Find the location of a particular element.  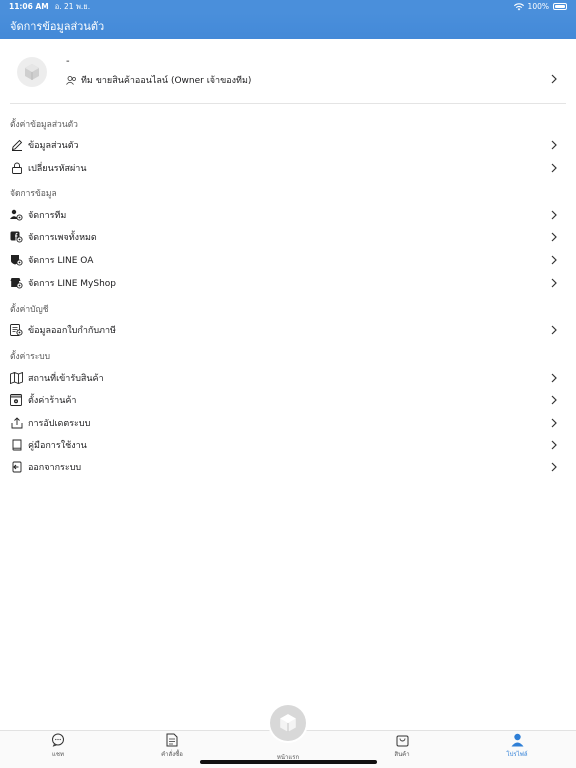

profile-name: - is located at coordinates (68, 61).